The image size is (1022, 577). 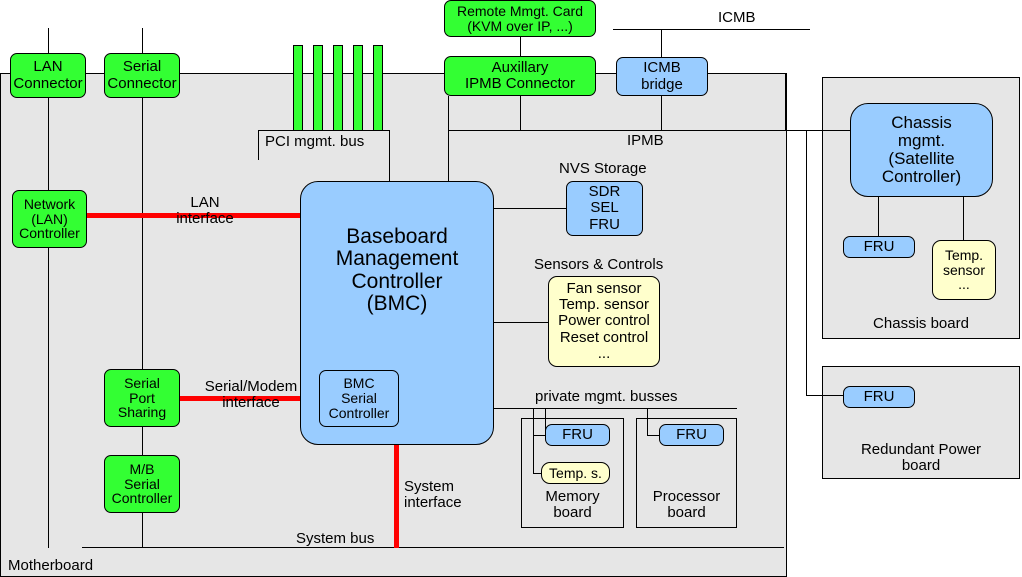 I want to click on bmc-line3: Controller, so click(x=397, y=281).